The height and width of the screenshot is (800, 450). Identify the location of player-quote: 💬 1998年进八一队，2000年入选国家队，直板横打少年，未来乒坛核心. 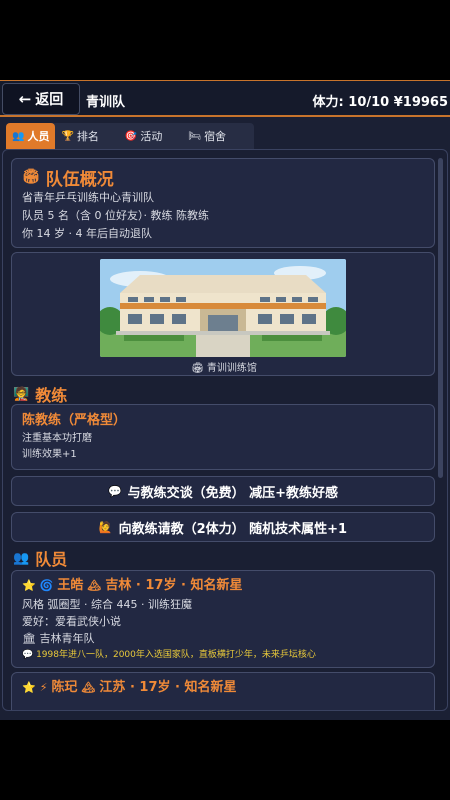
(169, 655).